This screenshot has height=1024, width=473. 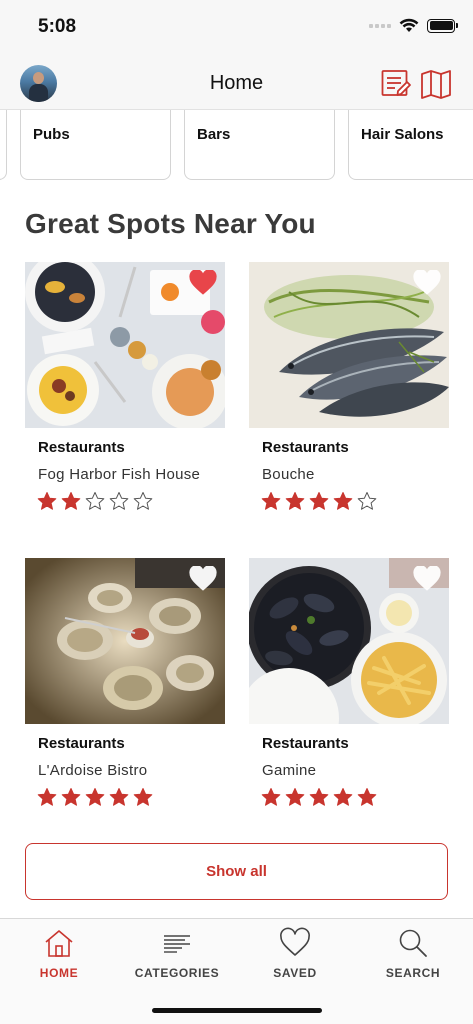 What do you see at coordinates (410, 145) in the screenshot?
I see `category-card-hair-salons: Hair Salons` at bounding box center [410, 145].